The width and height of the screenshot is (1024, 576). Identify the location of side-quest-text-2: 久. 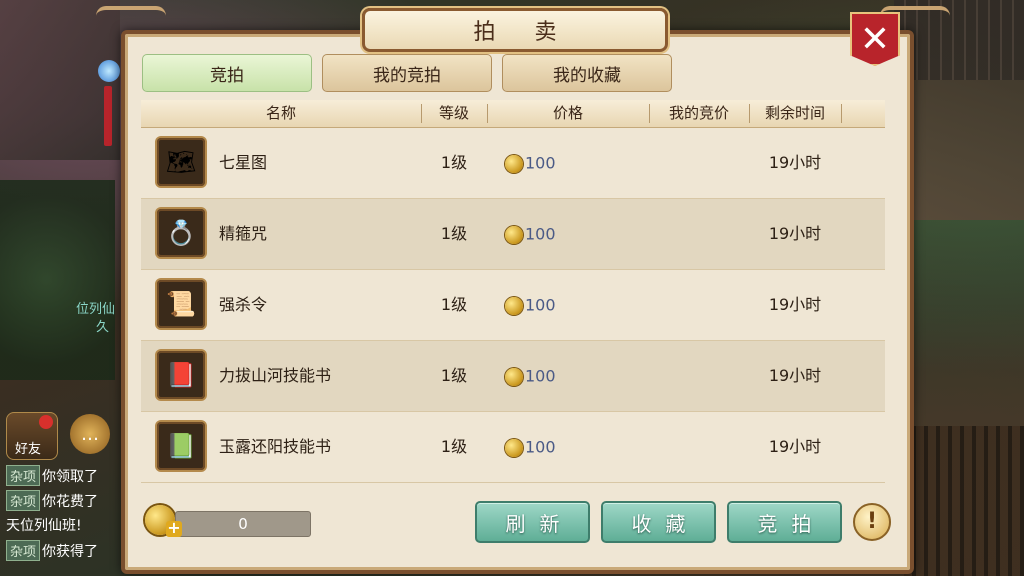
(103, 327).